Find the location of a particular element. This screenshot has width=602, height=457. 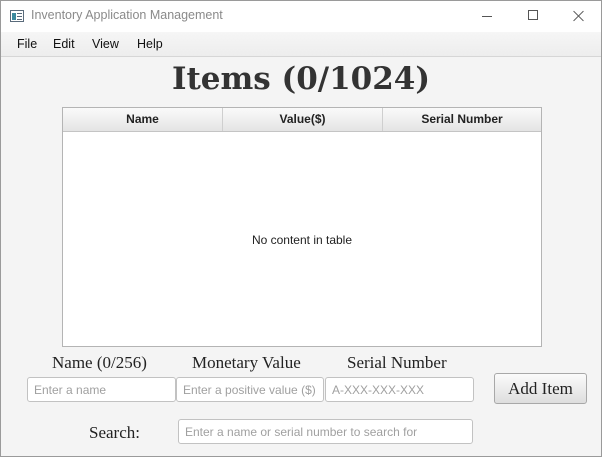

menu-file: File is located at coordinates (27, 44).